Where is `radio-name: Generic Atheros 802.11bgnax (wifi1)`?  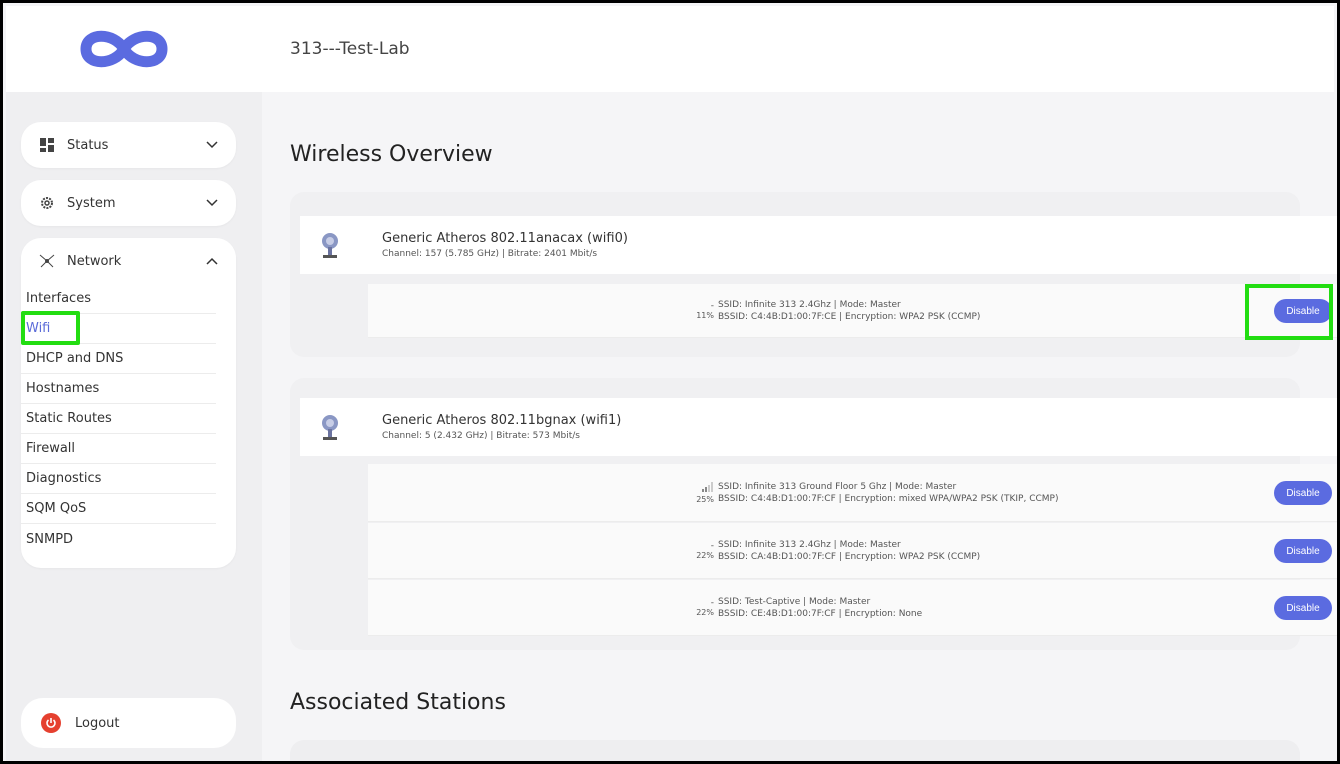
radio-name: Generic Atheros 802.11bgnax (wifi1) is located at coordinates (502, 420).